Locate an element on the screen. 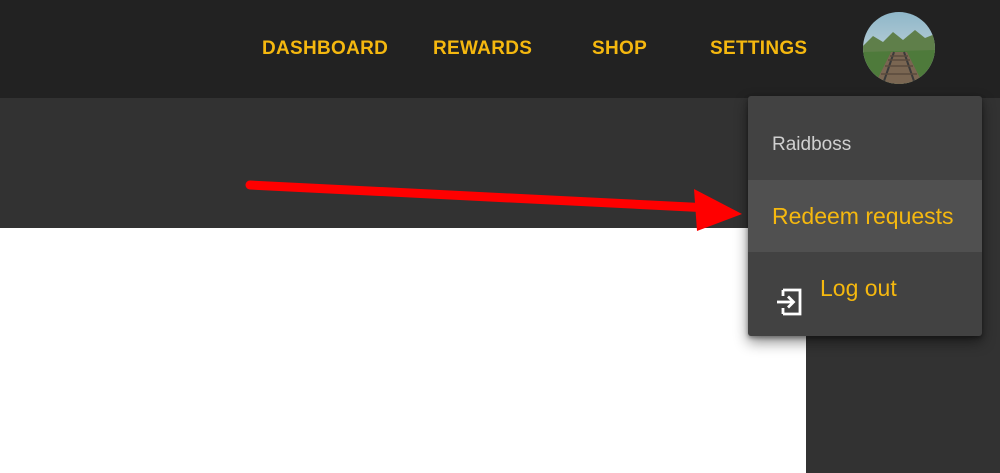 The image size is (1000, 473). menu-item-log-out: Log out is located at coordinates (865, 288).